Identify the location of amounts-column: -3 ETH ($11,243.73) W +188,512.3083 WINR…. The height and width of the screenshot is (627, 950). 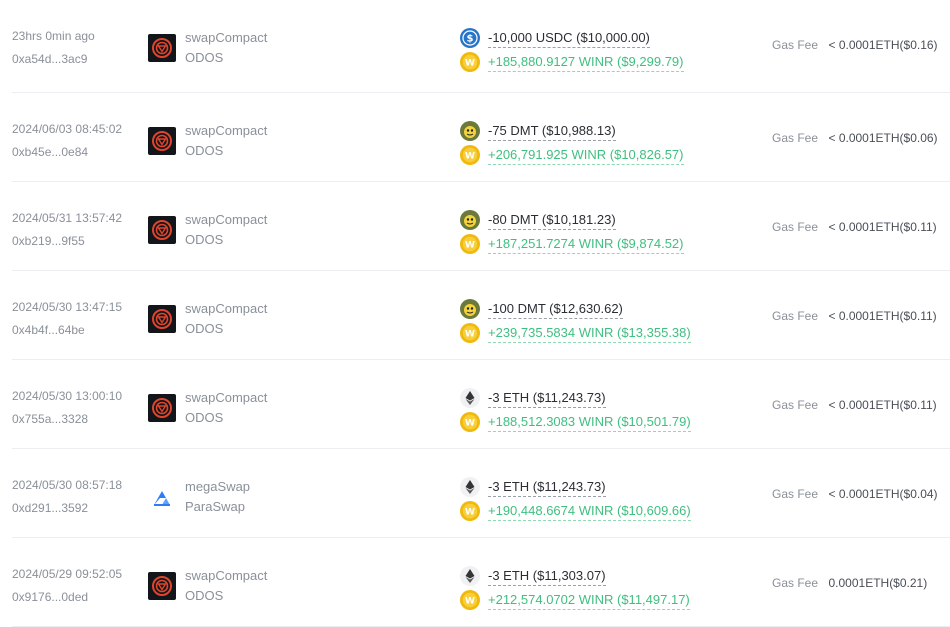
(620, 412).